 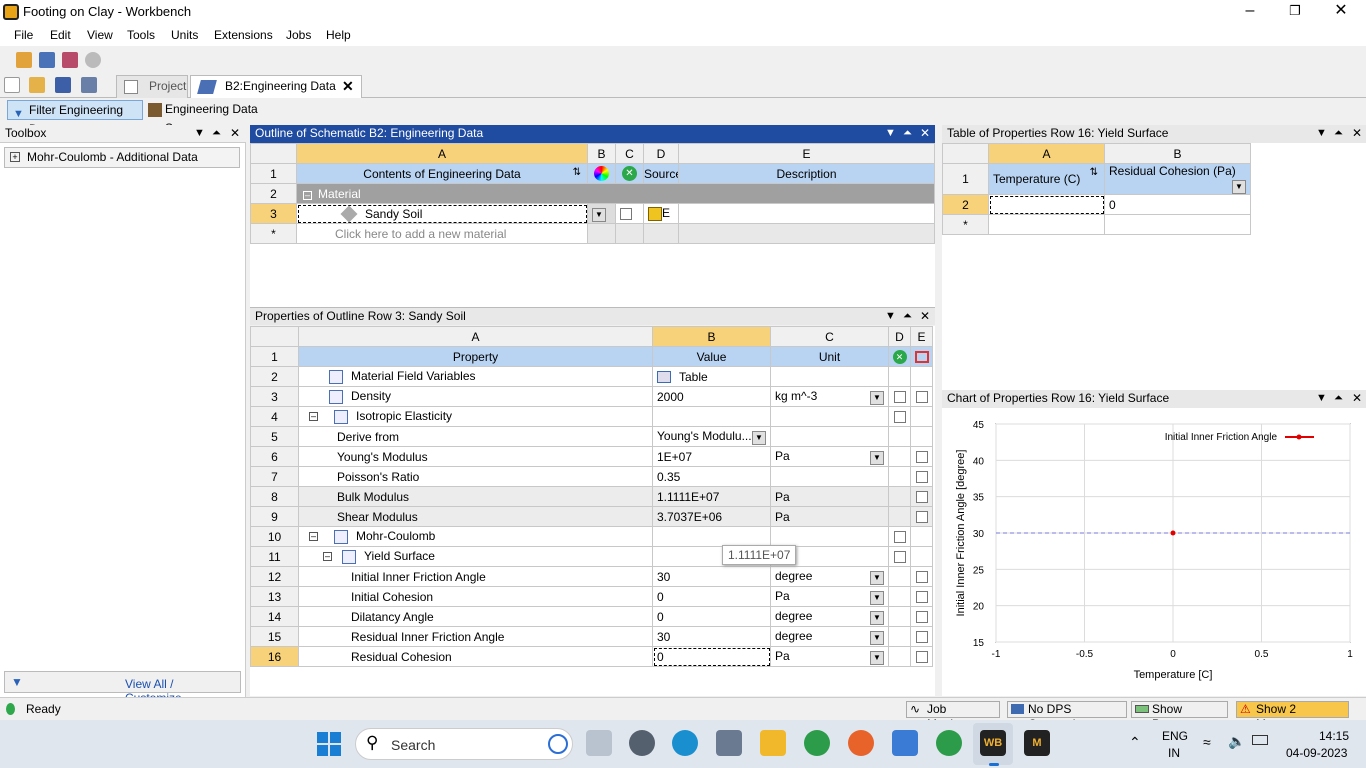 What do you see at coordinates (243, 35) in the screenshot?
I see `menu-extensions: Extensions` at bounding box center [243, 35].